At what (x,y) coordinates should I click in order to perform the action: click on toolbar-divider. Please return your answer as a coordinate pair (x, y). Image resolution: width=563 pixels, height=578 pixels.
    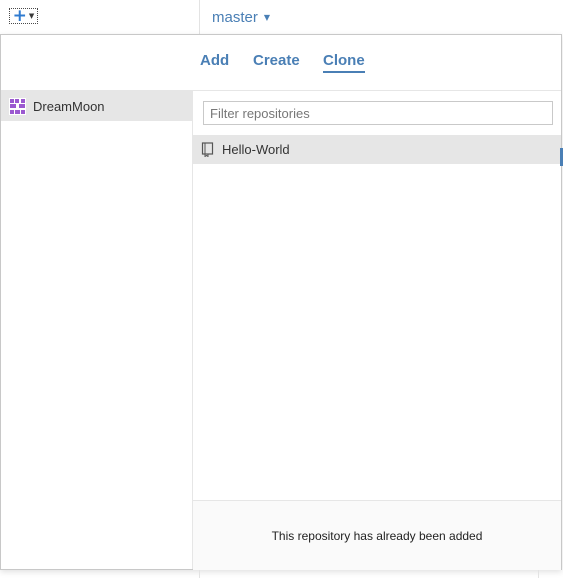
    Looking at the image, I should click on (199, 17).